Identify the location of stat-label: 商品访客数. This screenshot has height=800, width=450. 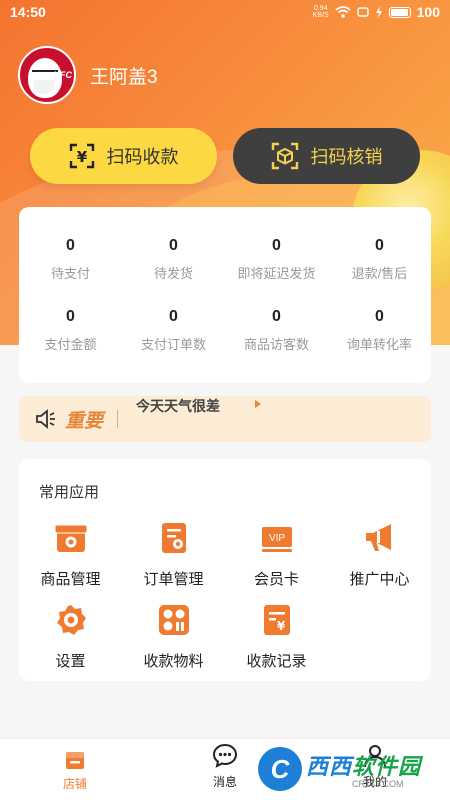
(276, 344).